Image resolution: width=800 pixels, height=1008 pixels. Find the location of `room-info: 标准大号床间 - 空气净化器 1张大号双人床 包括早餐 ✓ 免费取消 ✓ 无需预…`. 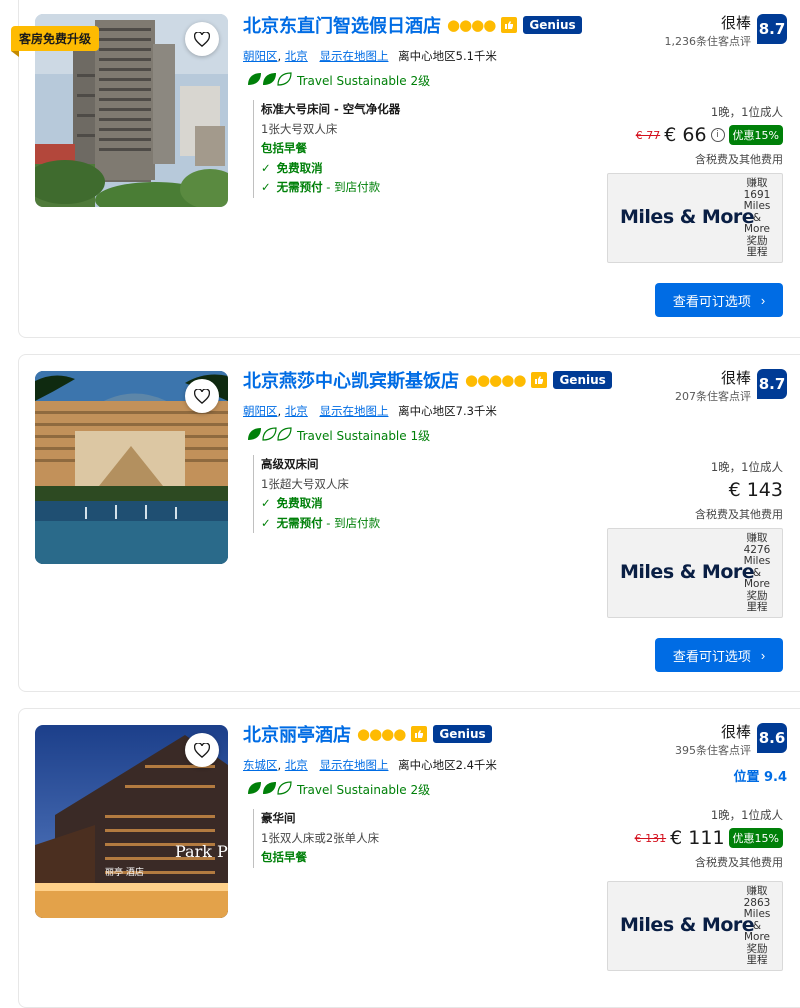

room-info: 标准大号床间 - 空气净化器 1张大号双人床 包括早餐 ✓ 免费取消 ✓ 无需预… is located at coordinates (417, 149).